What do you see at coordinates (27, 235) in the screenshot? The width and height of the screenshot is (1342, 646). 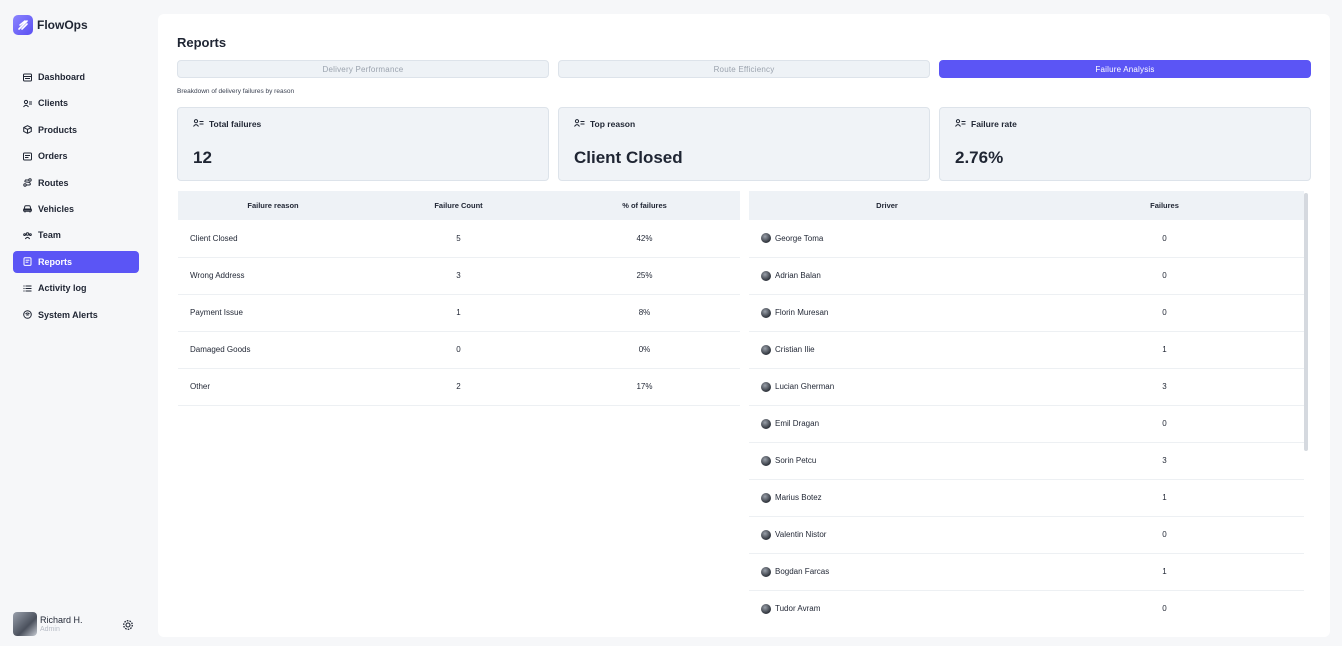 I see `team-icon` at bounding box center [27, 235].